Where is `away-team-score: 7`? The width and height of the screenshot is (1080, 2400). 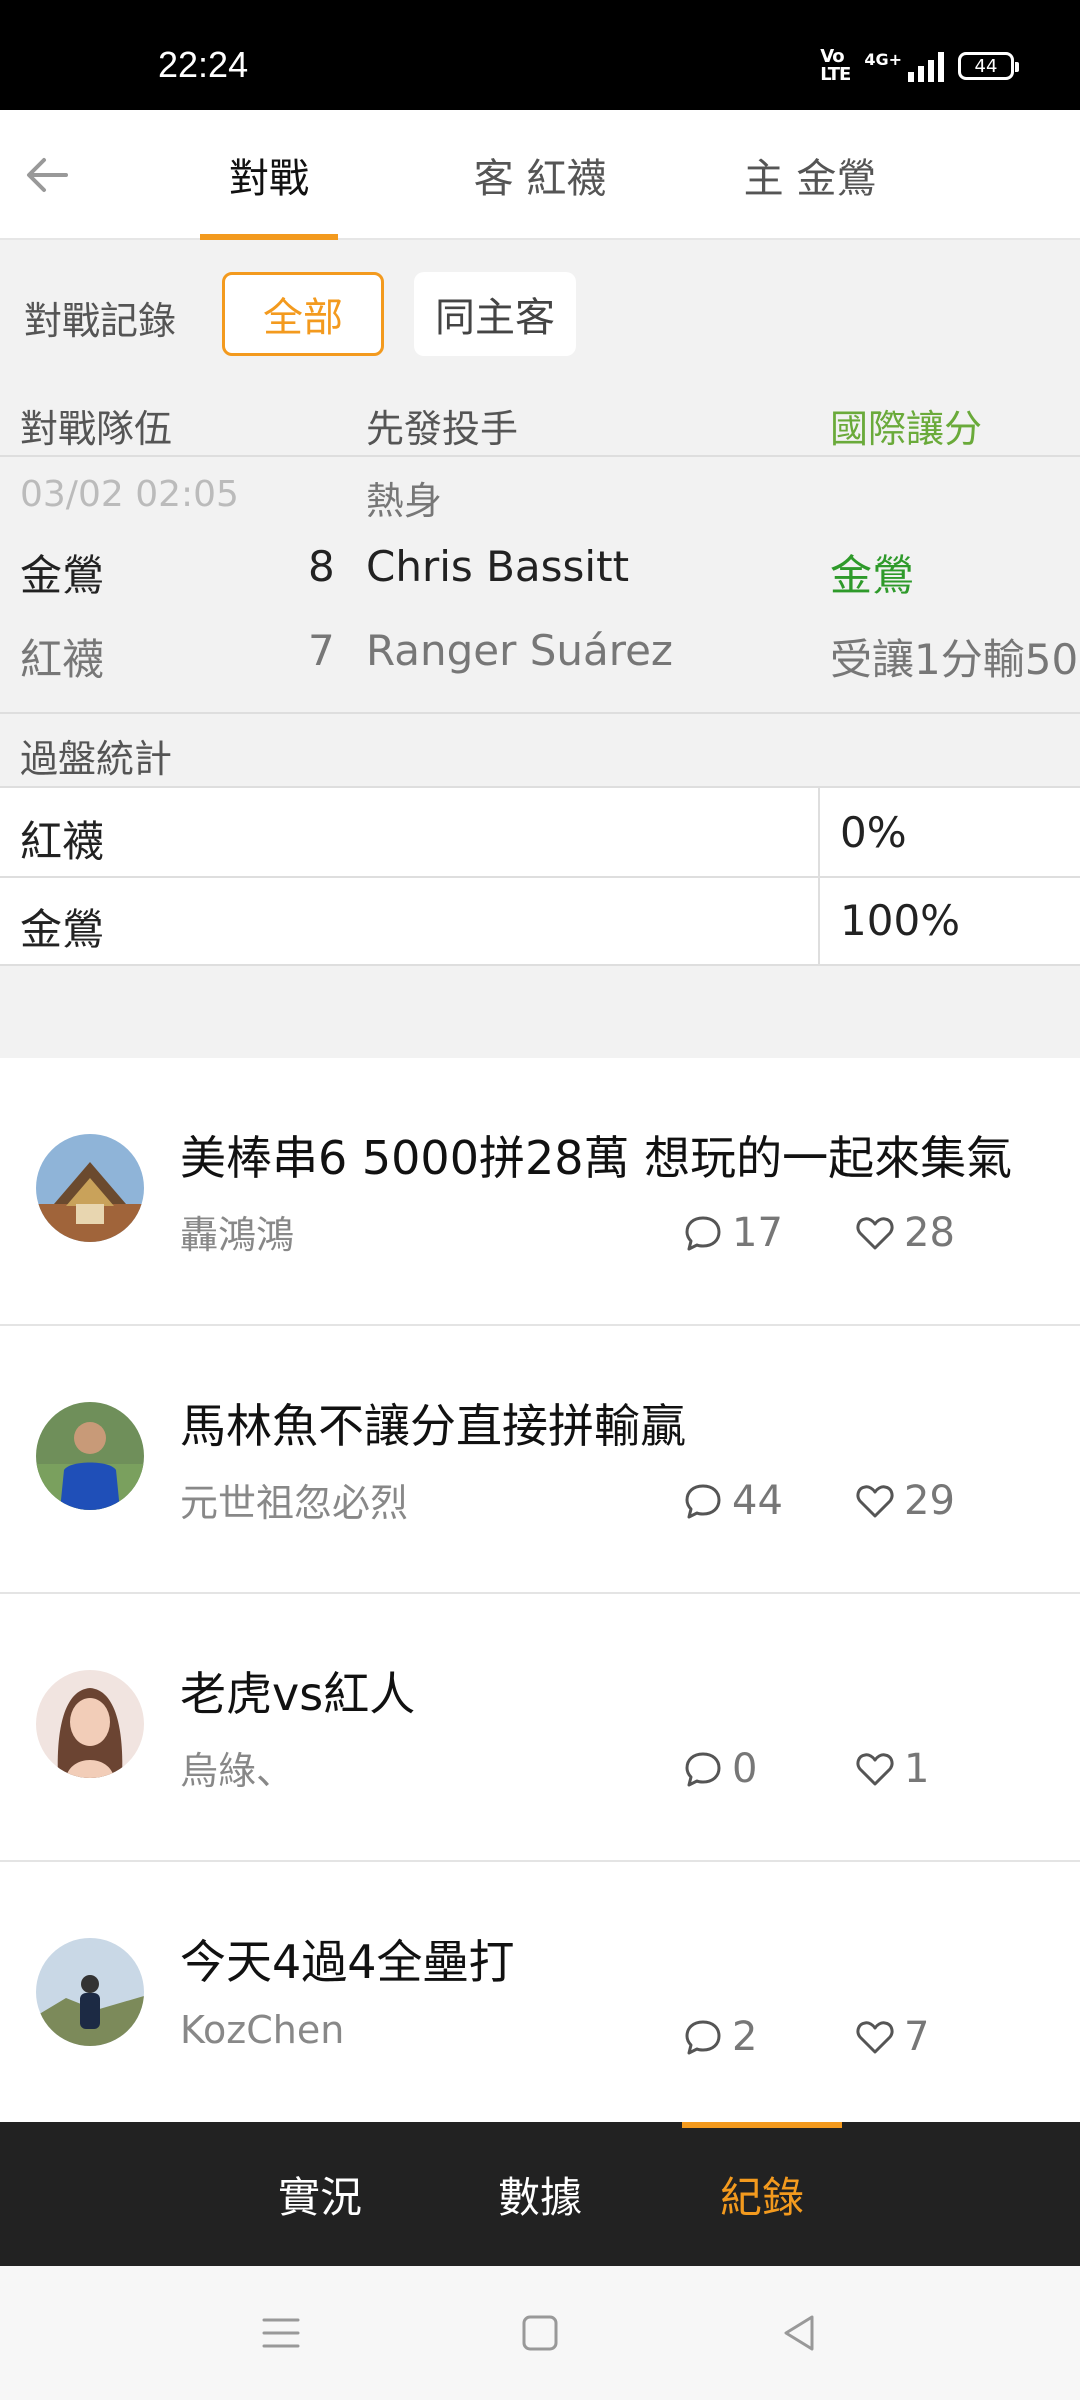 away-team-score: 7 is located at coordinates (321, 650).